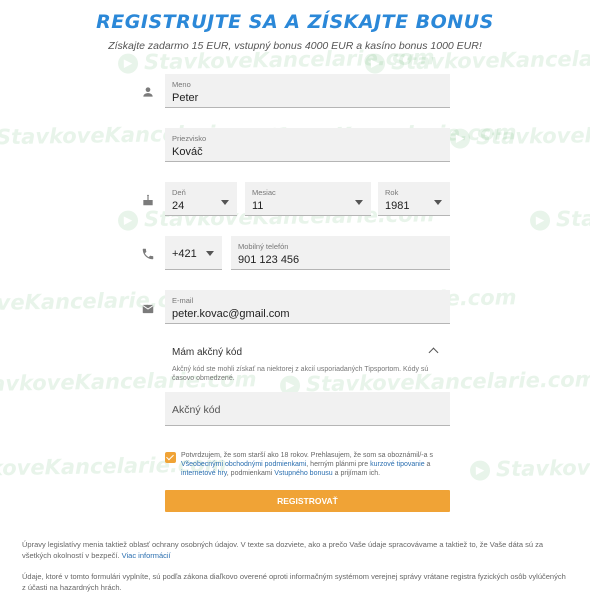 The width and height of the screenshot is (590, 599). What do you see at coordinates (303, 473) in the screenshot?
I see `entry-bonus-link: Vstupného bonusu` at bounding box center [303, 473].